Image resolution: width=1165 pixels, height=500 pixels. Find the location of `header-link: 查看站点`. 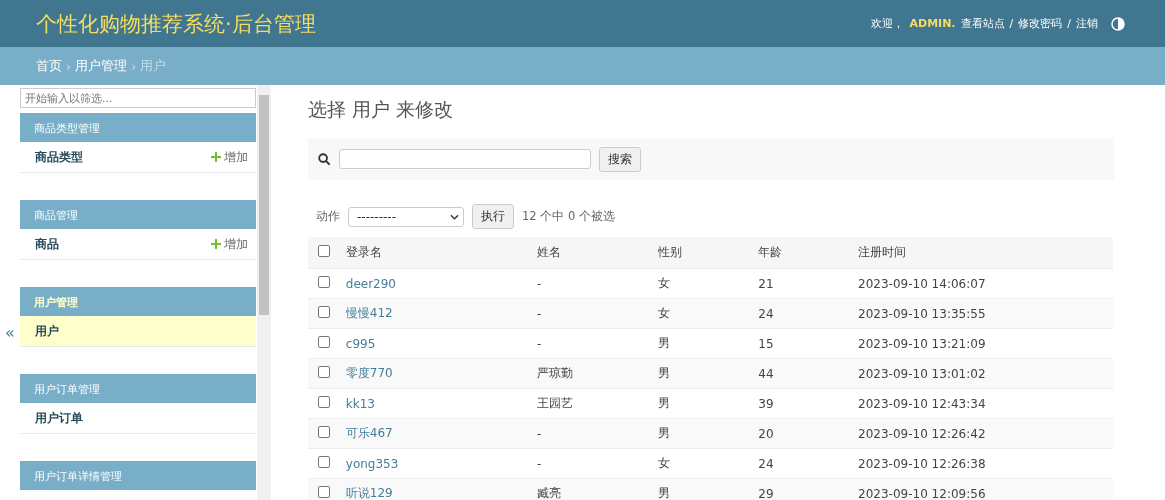

header-link: 查看站点 is located at coordinates (982, 23).